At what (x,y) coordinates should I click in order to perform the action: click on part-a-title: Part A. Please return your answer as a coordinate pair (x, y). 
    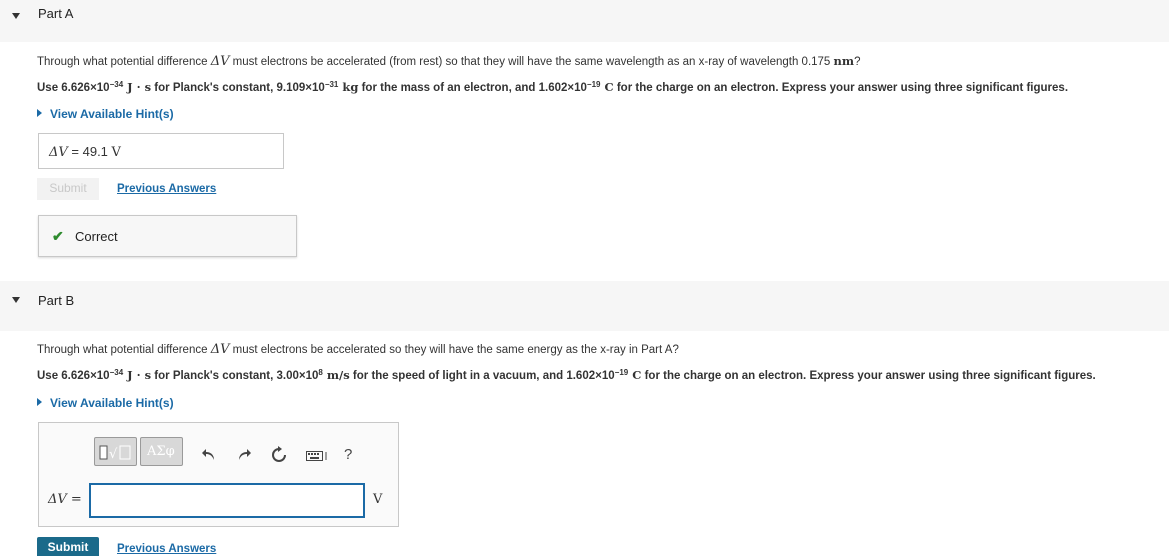
    Looking at the image, I should click on (56, 13).